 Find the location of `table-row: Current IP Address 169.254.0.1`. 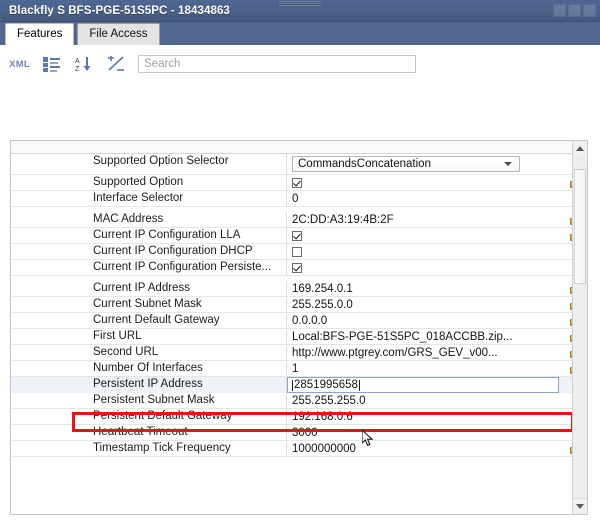

table-row: Current IP Address 169.254.0.1 is located at coordinates (299, 289).